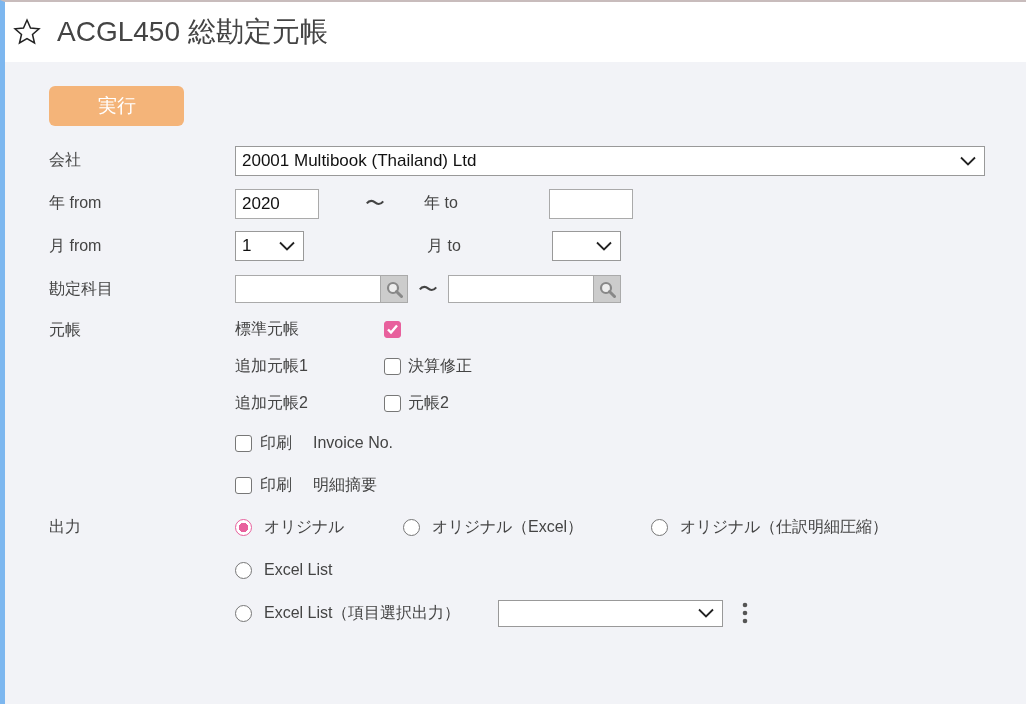  Describe the element at coordinates (440, 366) in the screenshot. I see `checkbox-label: 決算修正` at that location.